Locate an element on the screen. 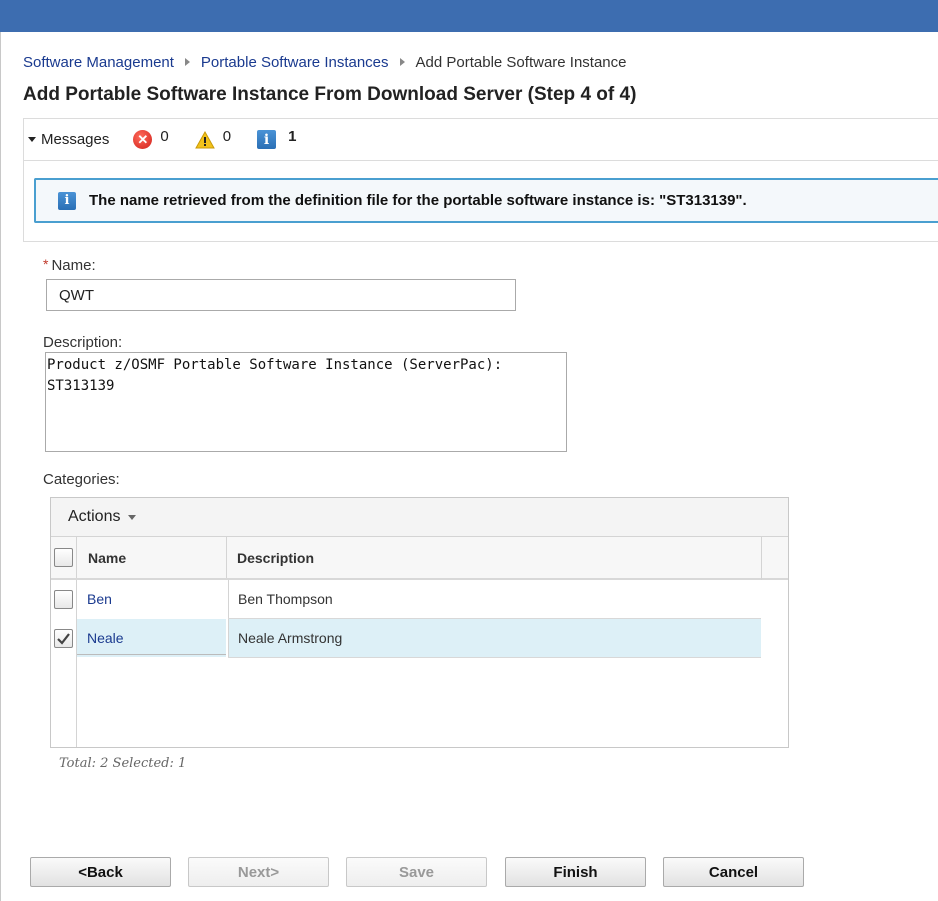 This screenshot has height=901, width=938. error-count: 0 is located at coordinates (164, 136).